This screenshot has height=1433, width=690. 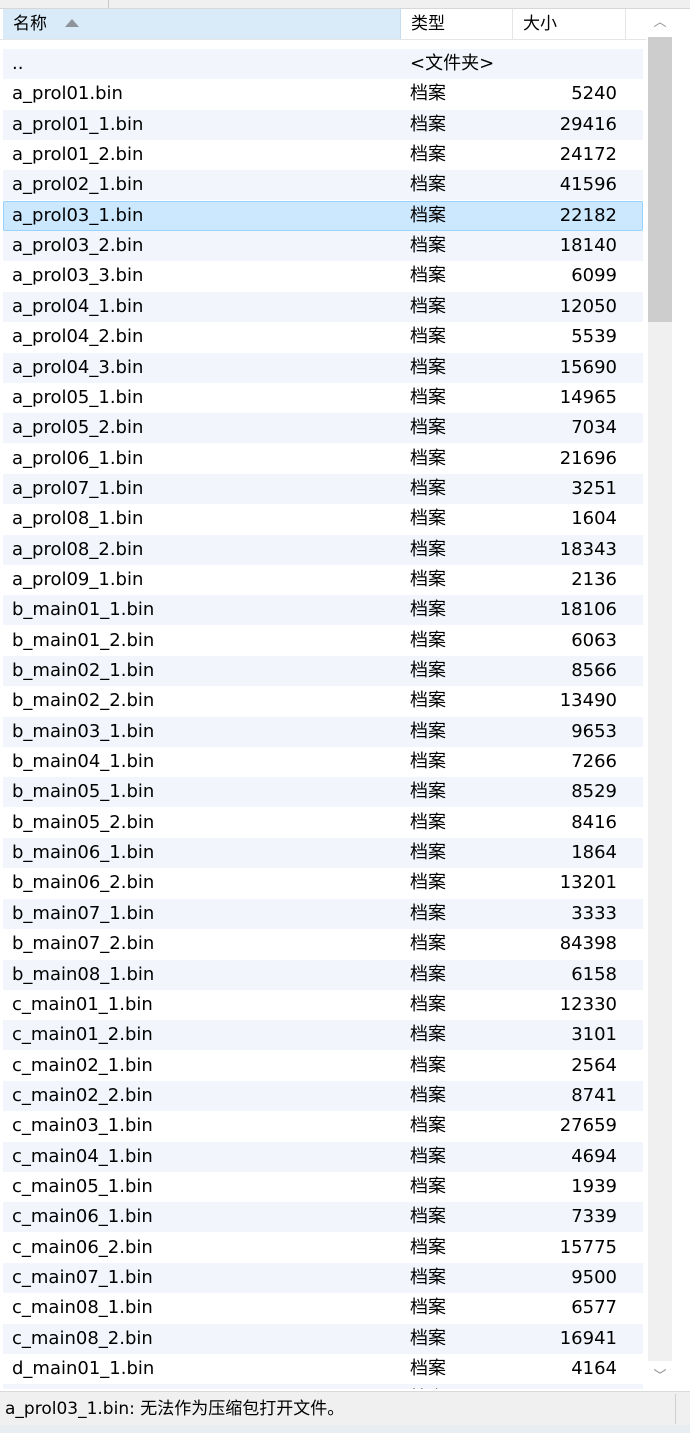 What do you see at coordinates (588, 185) in the screenshot?
I see `file-size: 41596` at bounding box center [588, 185].